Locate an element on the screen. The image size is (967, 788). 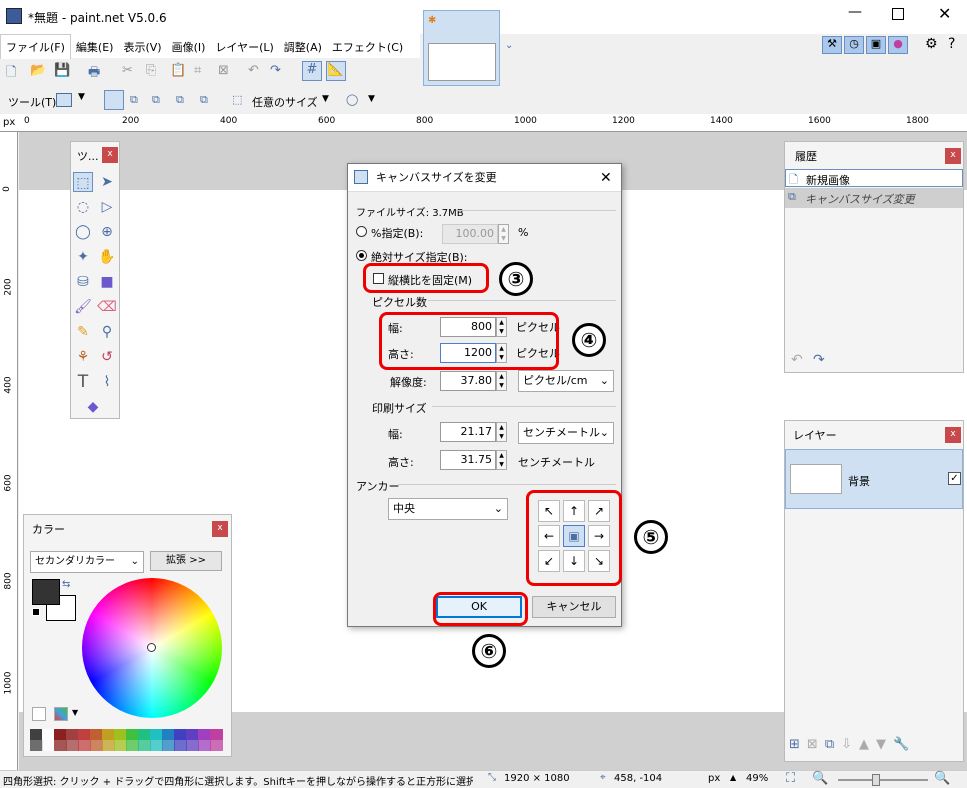
resolution-input: 37.80 is located at coordinates (468, 381).